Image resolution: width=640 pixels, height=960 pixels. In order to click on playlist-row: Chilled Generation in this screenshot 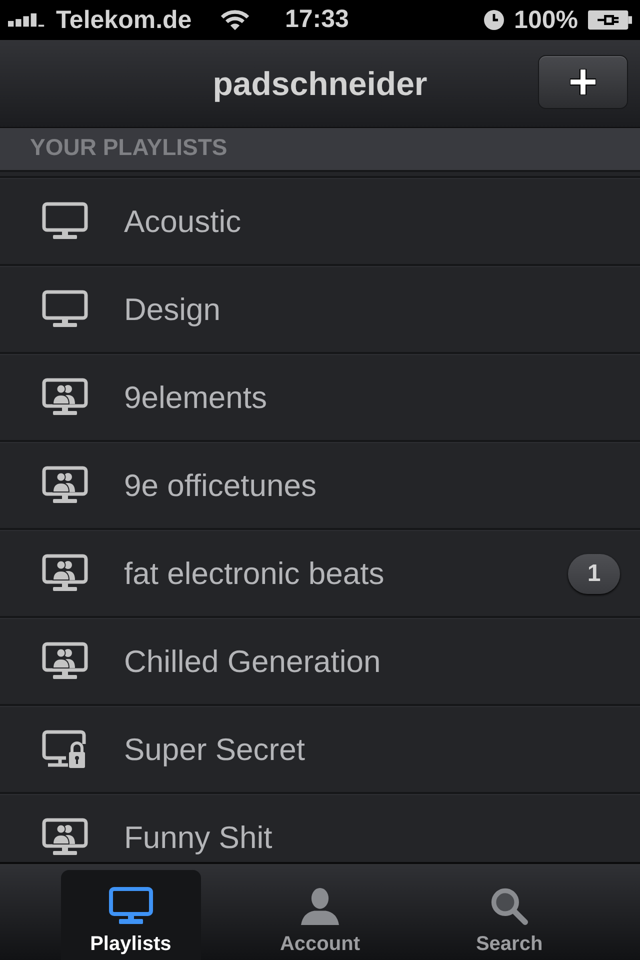, I will do `click(320, 662)`.